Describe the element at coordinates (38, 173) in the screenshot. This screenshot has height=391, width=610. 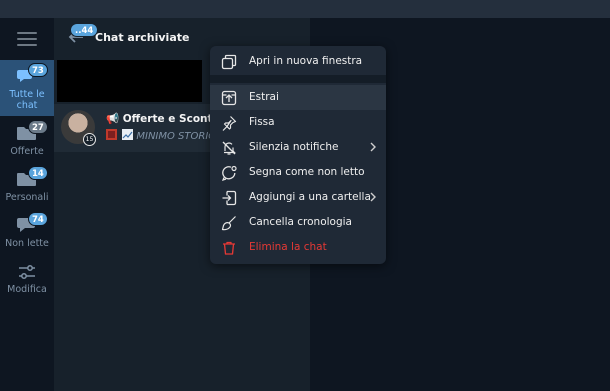
I see `folder-badge: 14` at that location.